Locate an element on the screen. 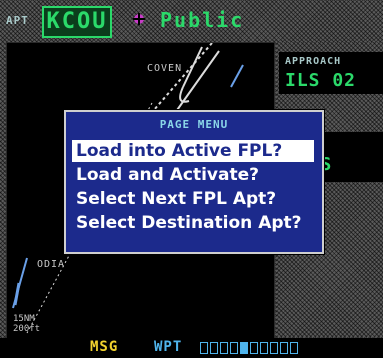 This screenshot has height=358, width=383. approach-box: APPROACH ILS 02 is located at coordinates (331, 73).